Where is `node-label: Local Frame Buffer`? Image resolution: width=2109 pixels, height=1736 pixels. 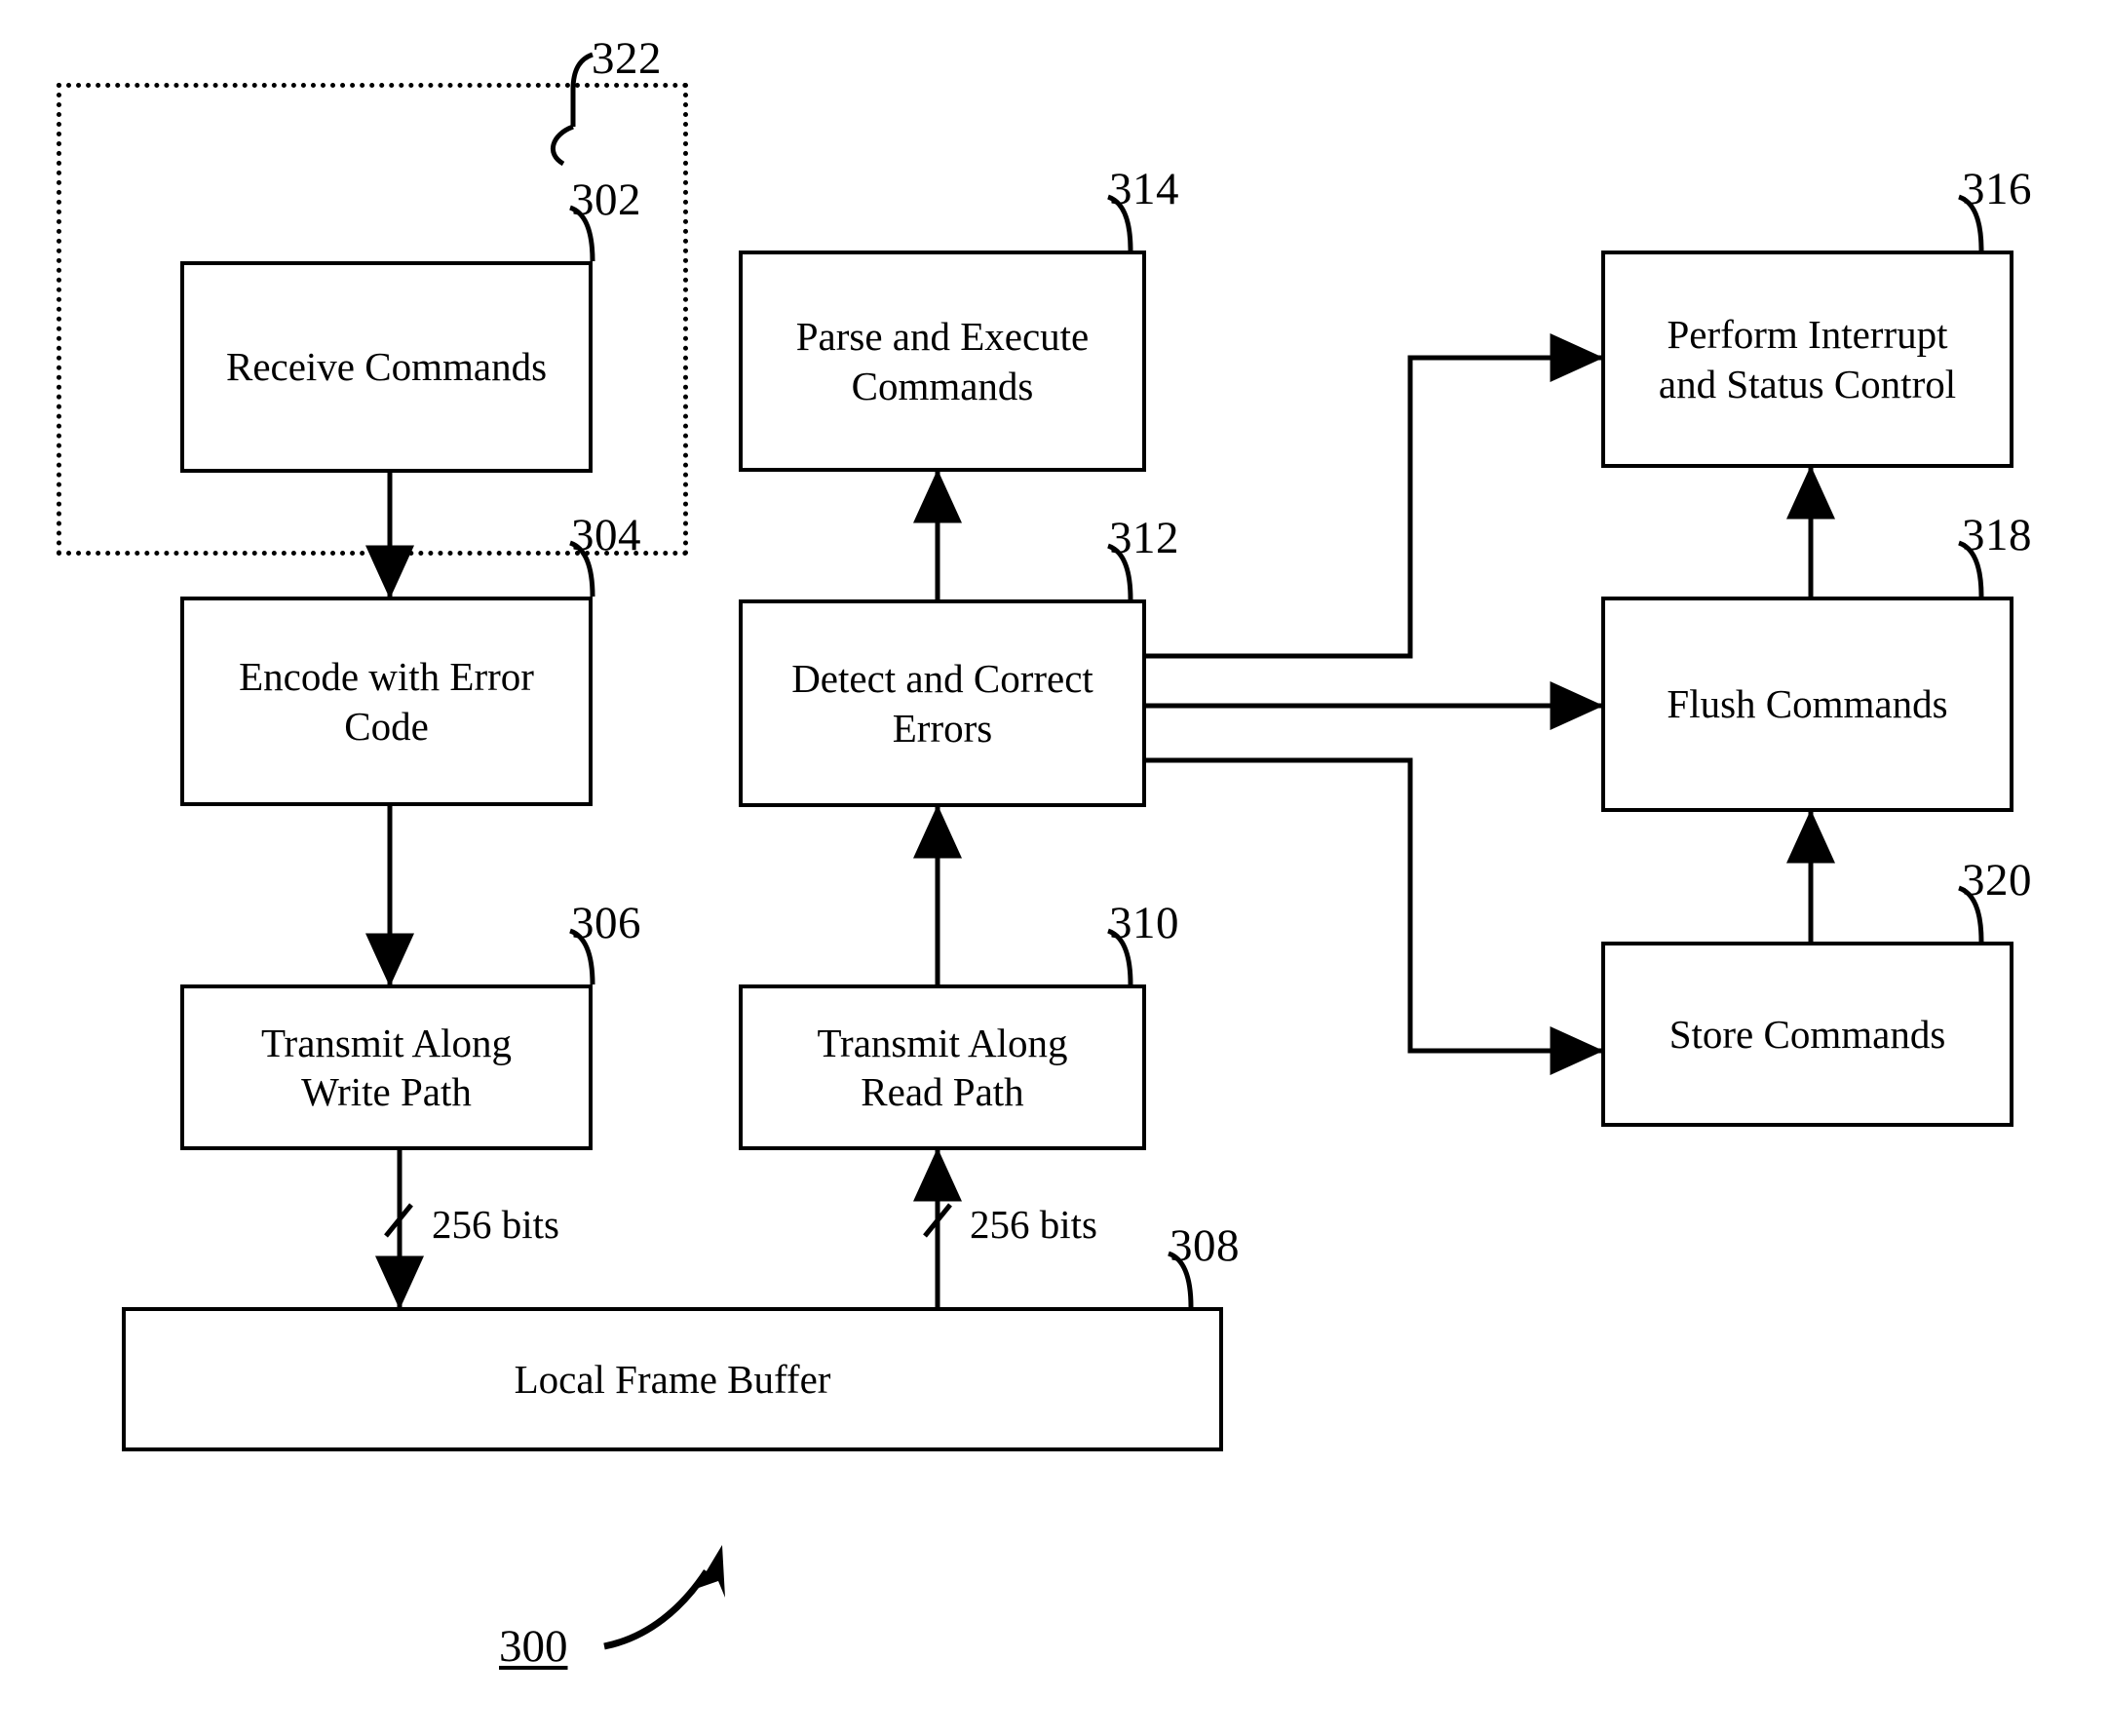
node-label: Local Frame Buffer is located at coordinates (672, 1379).